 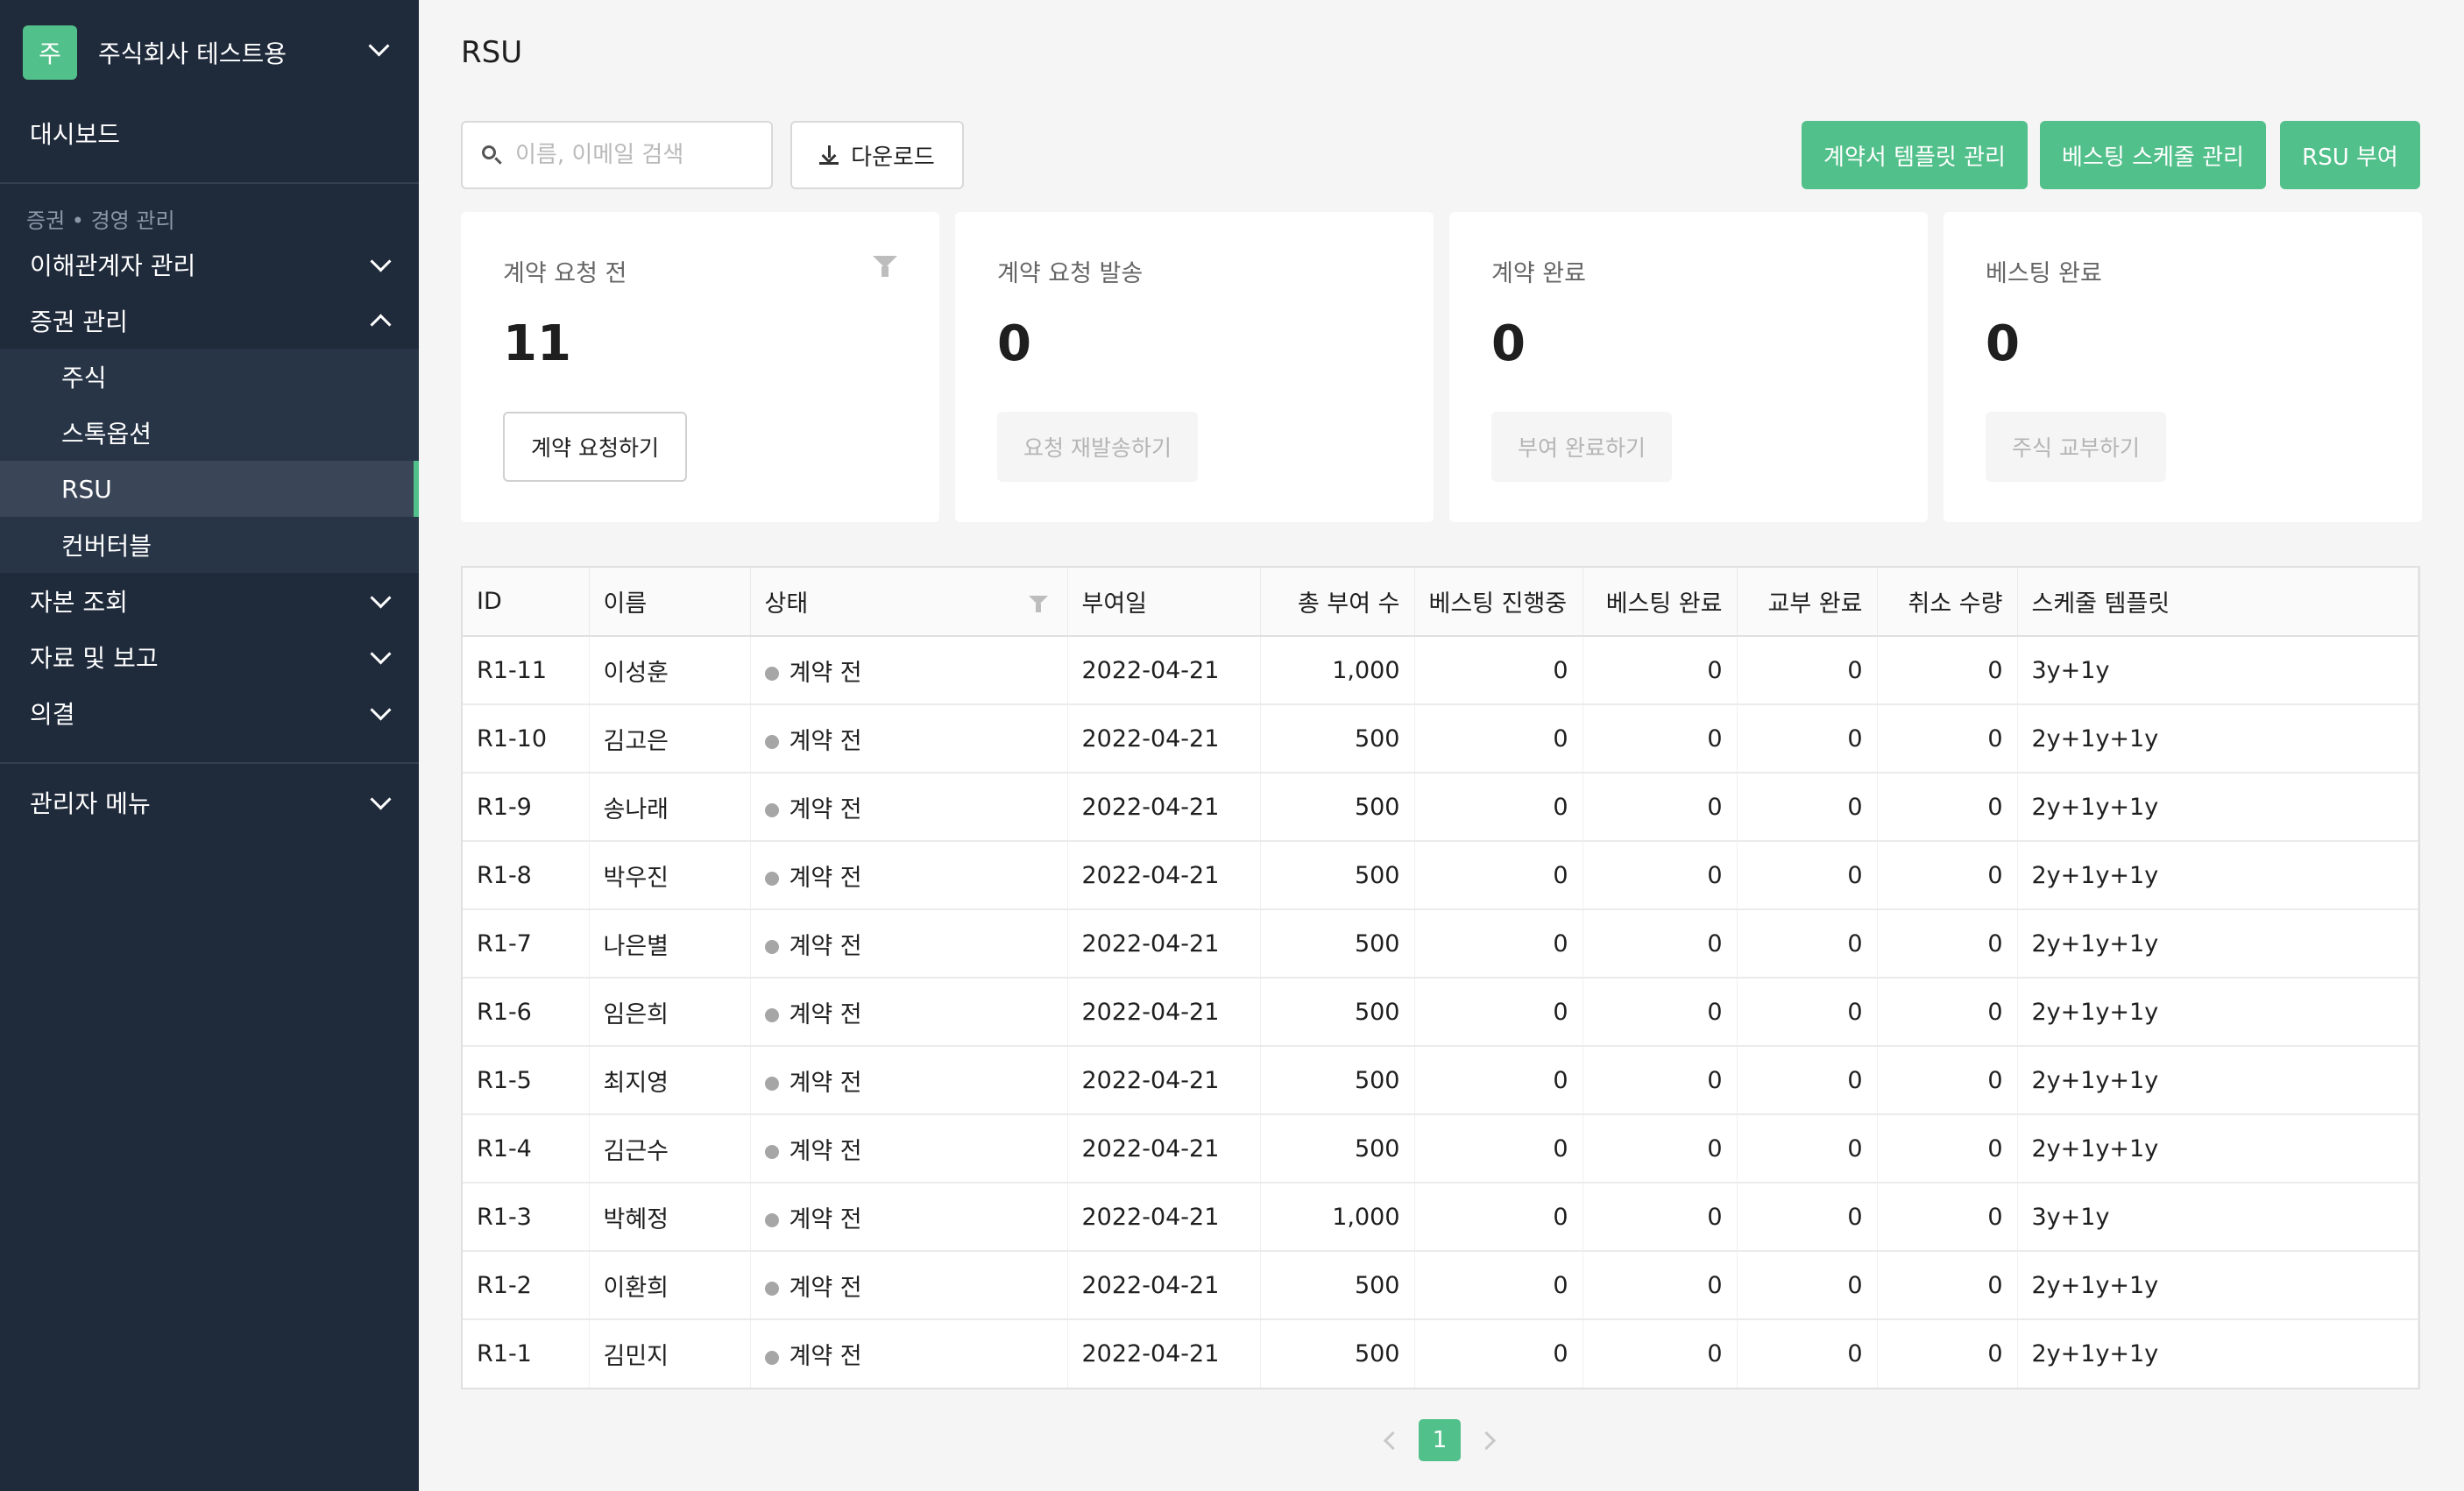 What do you see at coordinates (1164, 603) in the screenshot?
I see `column-header-grant-date: 부여일` at bounding box center [1164, 603].